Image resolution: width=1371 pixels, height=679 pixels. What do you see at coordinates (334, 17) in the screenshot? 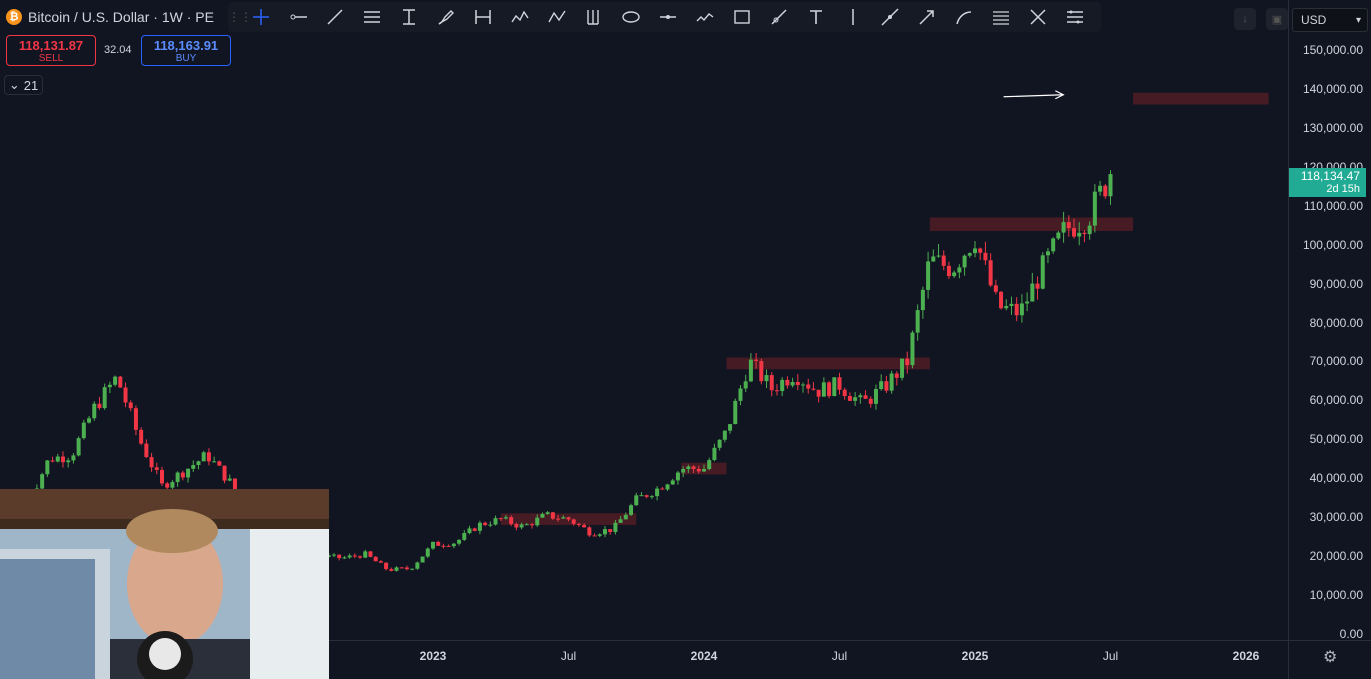
I see `trend-line-icon` at bounding box center [334, 17].